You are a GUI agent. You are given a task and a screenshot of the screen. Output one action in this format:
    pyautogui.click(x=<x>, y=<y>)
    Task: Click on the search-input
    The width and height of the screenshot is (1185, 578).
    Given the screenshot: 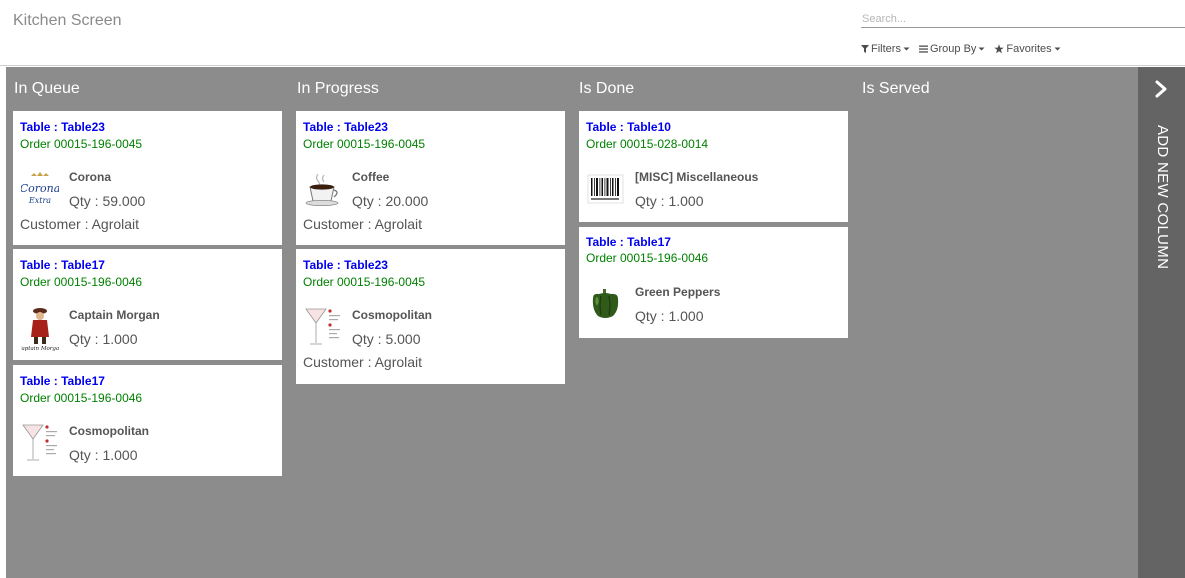 What is the action you would take?
    pyautogui.click(x=1023, y=19)
    